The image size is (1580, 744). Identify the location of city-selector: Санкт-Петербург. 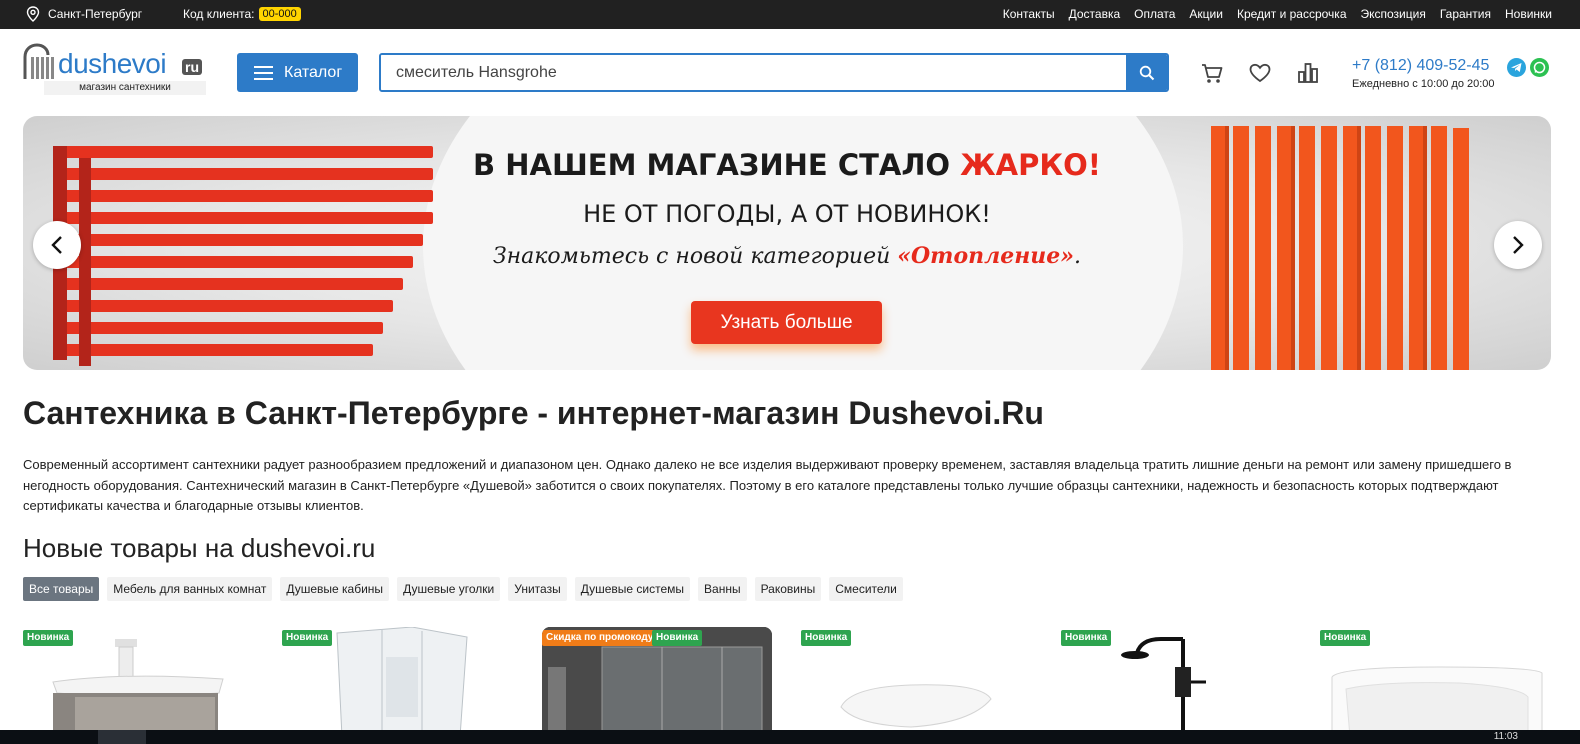
(84, 14).